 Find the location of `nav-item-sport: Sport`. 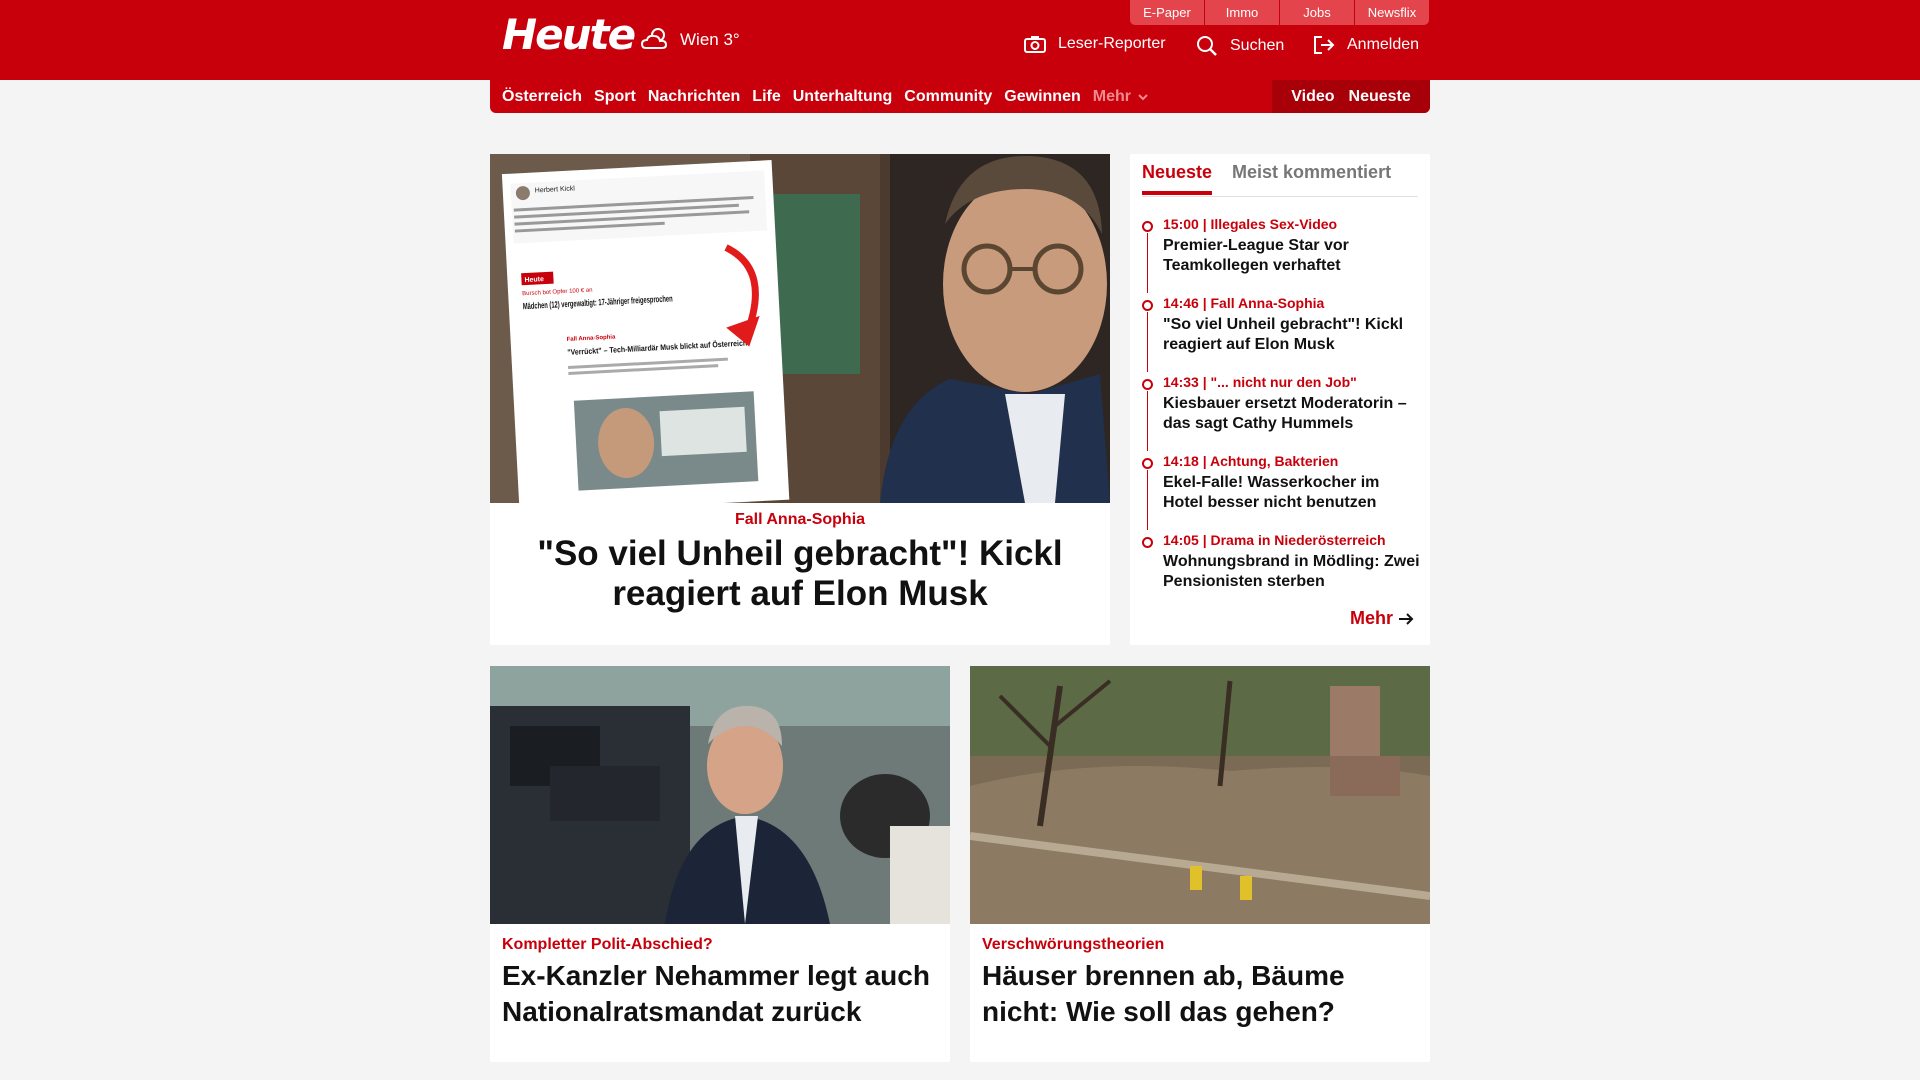

nav-item-sport: Sport is located at coordinates (615, 97).